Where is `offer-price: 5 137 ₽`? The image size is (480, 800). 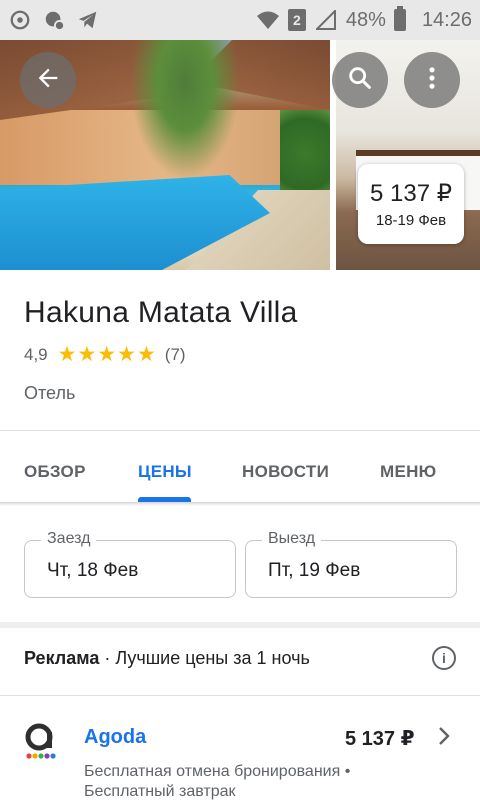 offer-price: 5 137 ₽ is located at coordinates (380, 739).